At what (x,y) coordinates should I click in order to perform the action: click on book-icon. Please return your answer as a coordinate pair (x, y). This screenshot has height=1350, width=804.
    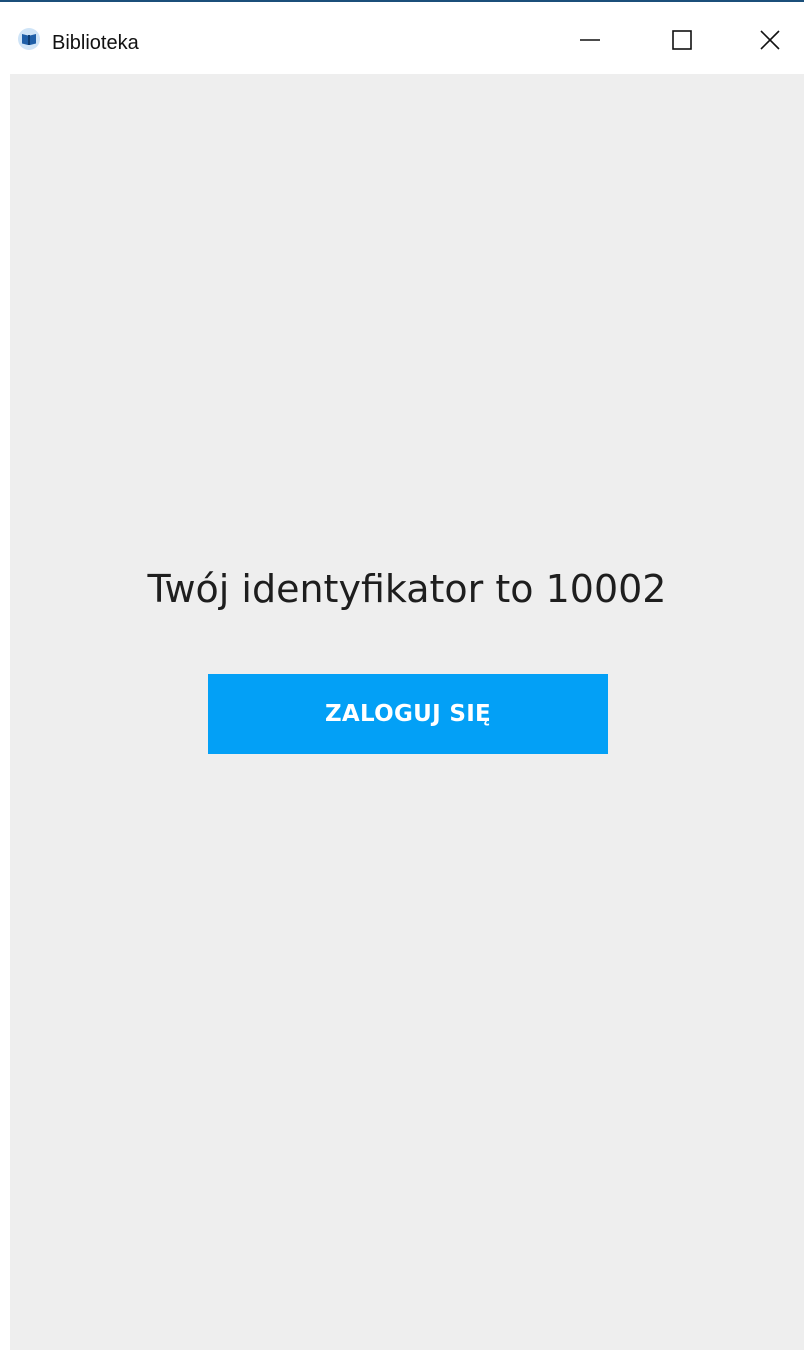
    Looking at the image, I should click on (29, 39).